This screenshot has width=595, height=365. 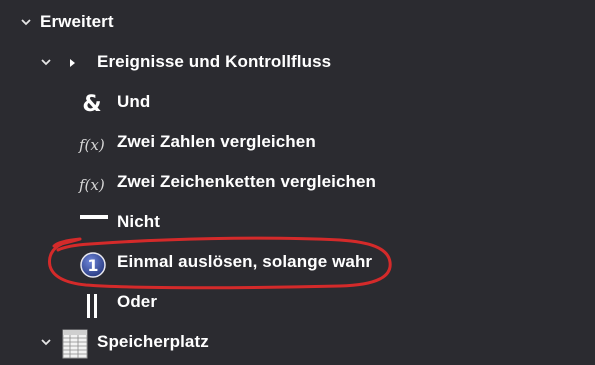 What do you see at coordinates (245, 261) in the screenshot?
I see `tree-item-label: Einmal auslösen, solange wahr` at bounding box center [245, 261].